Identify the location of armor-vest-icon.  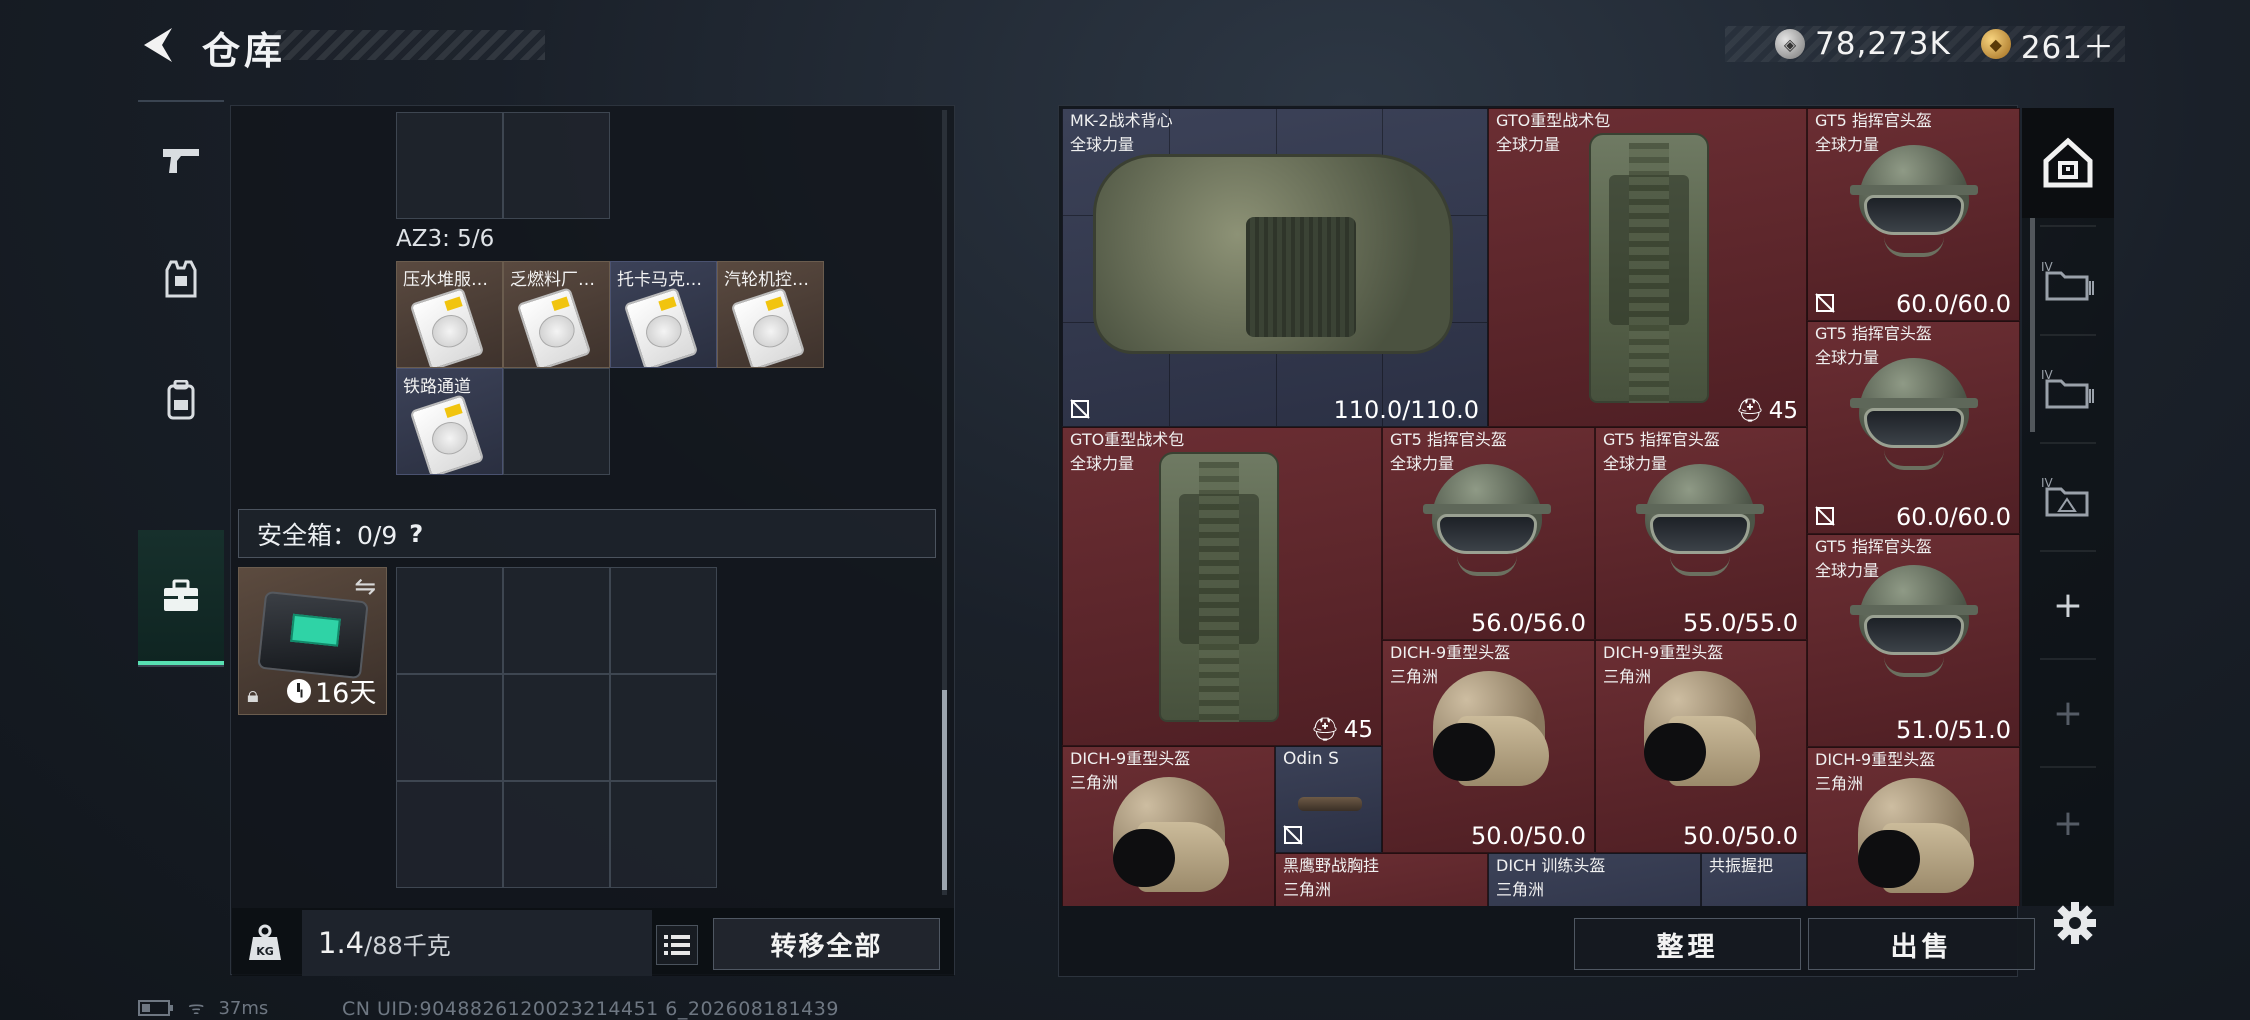
(181, 279).